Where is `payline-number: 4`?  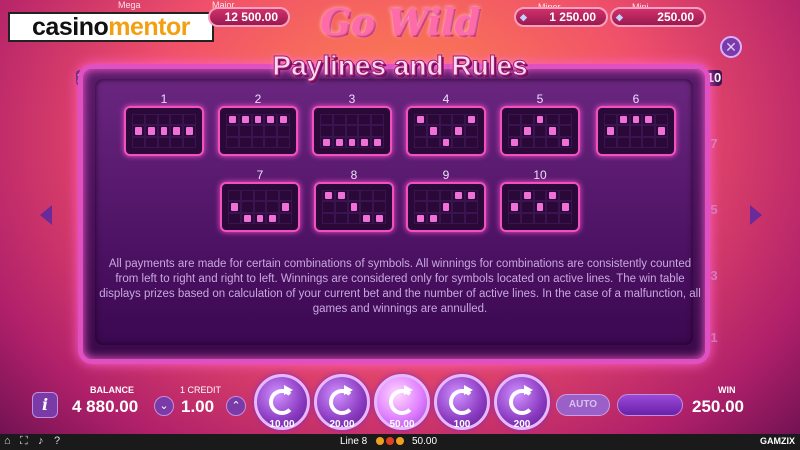
payline-number: 4 is located at coordinates (446, 99).